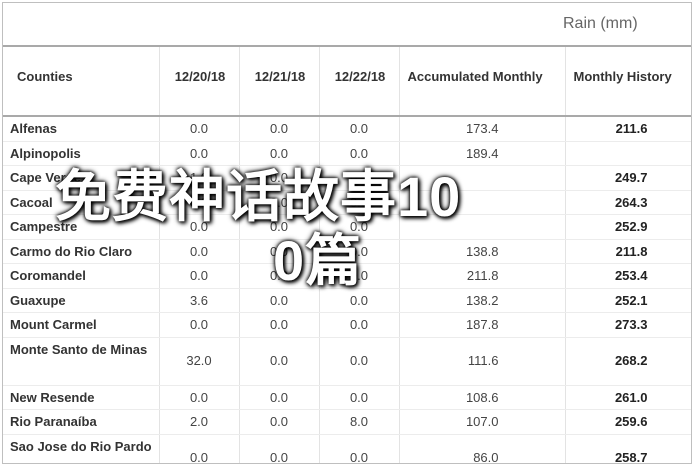 Image resolution: width=695 pixels, height=466 pixels. What do you see at coordinates (81, 361) in the screenshot?
I see `county-cell: Monte Santo de Minas` at bounding box center [81, 361].